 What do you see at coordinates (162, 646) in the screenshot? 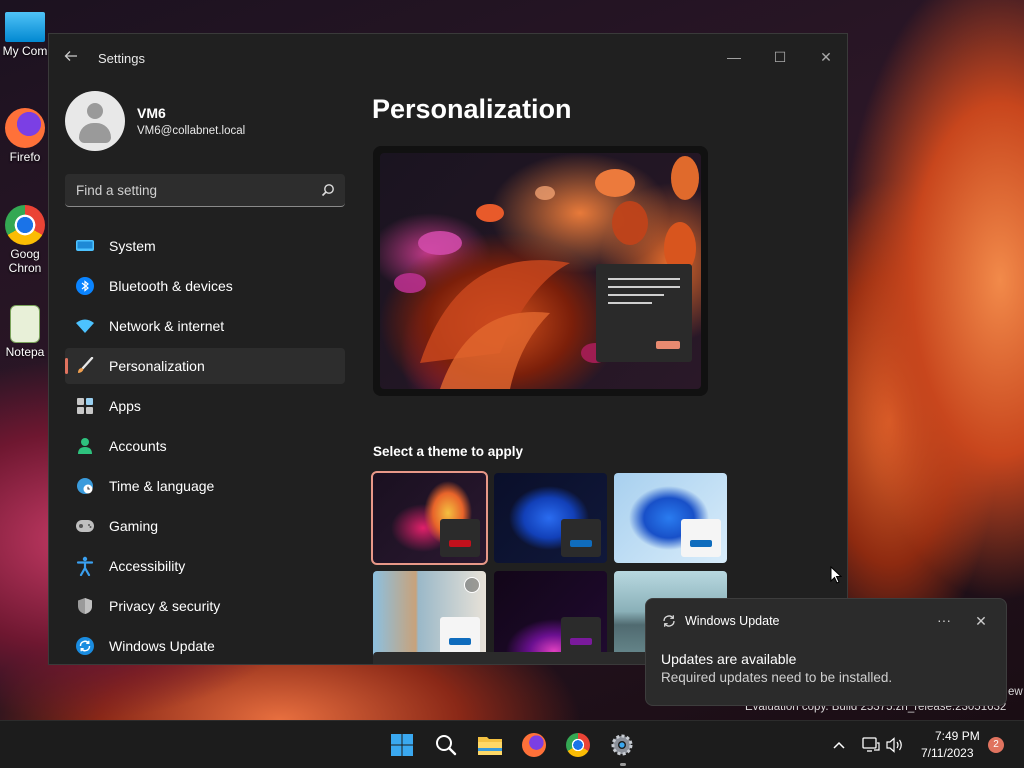
I see `sidebar-item-label: Windows Update` at bounding box center [162, 646].